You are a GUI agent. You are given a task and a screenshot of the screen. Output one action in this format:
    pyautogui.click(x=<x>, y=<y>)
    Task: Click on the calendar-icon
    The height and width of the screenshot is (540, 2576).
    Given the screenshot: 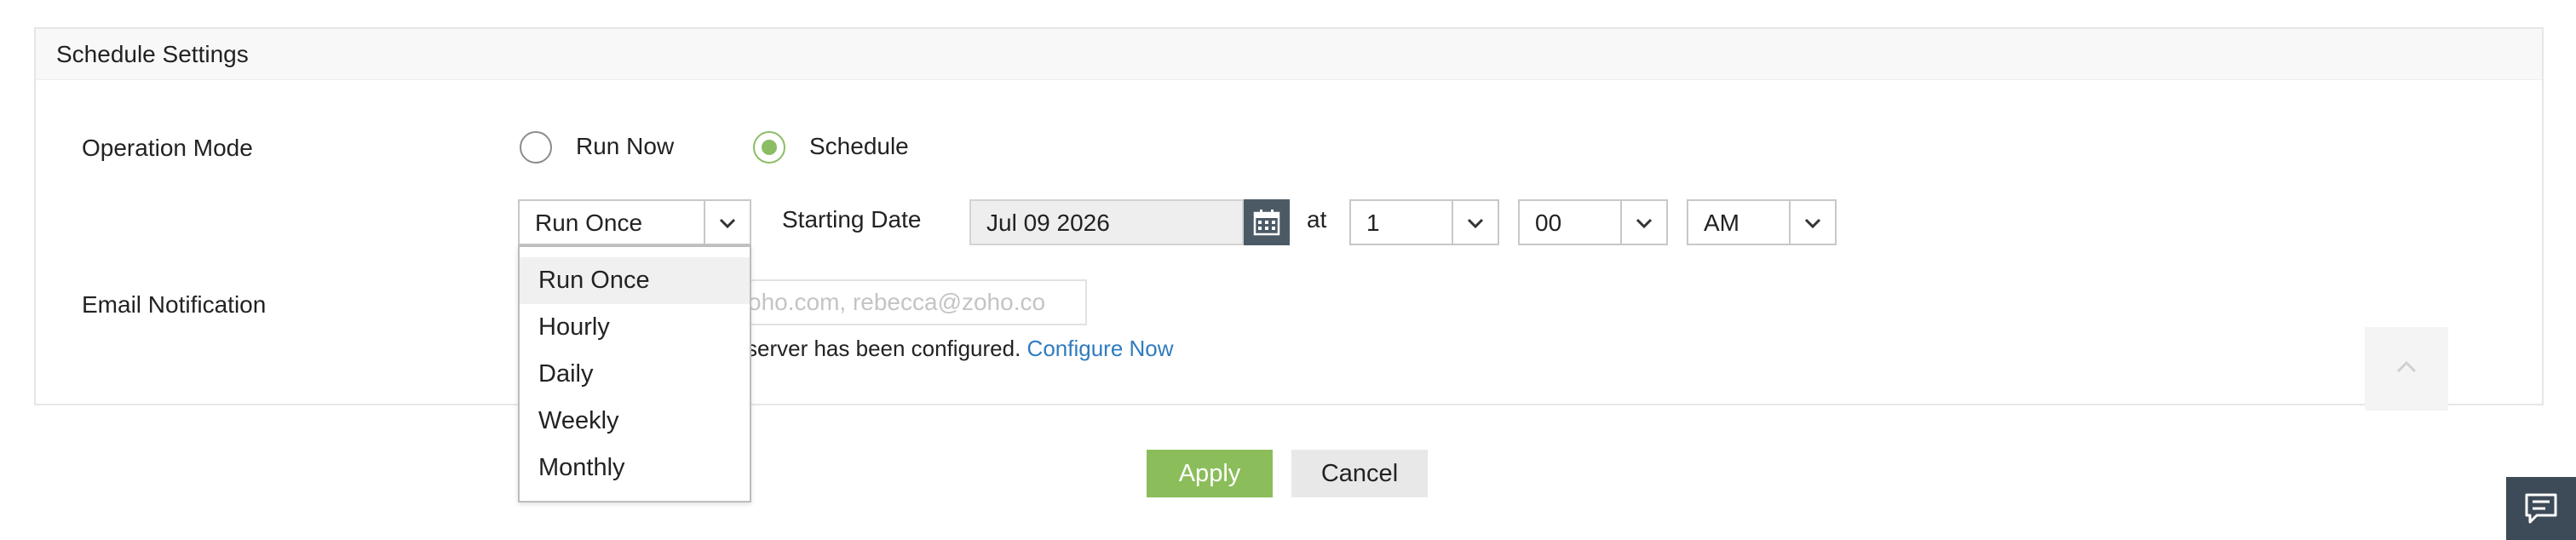 What is the action you would take?
    pyautogui.click(x=1266, y=223)
    